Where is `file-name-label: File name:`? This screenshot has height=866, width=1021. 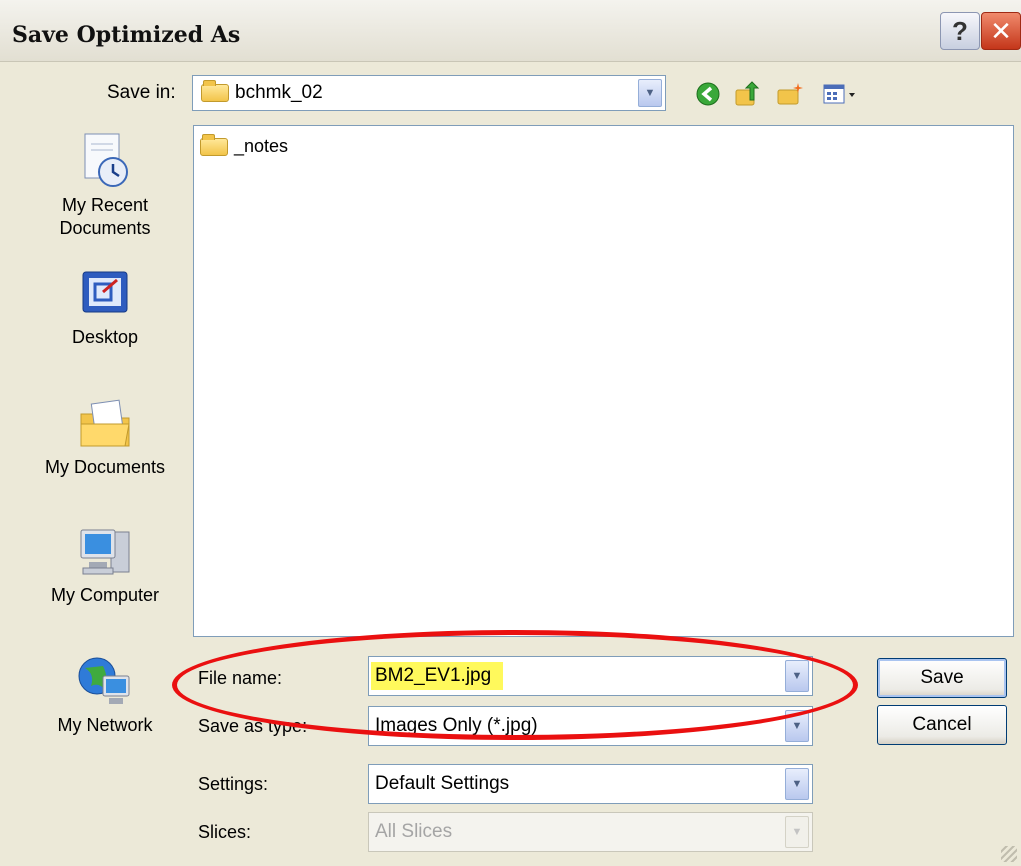 file-name-label: File name: is located at coordinates (240, 678).